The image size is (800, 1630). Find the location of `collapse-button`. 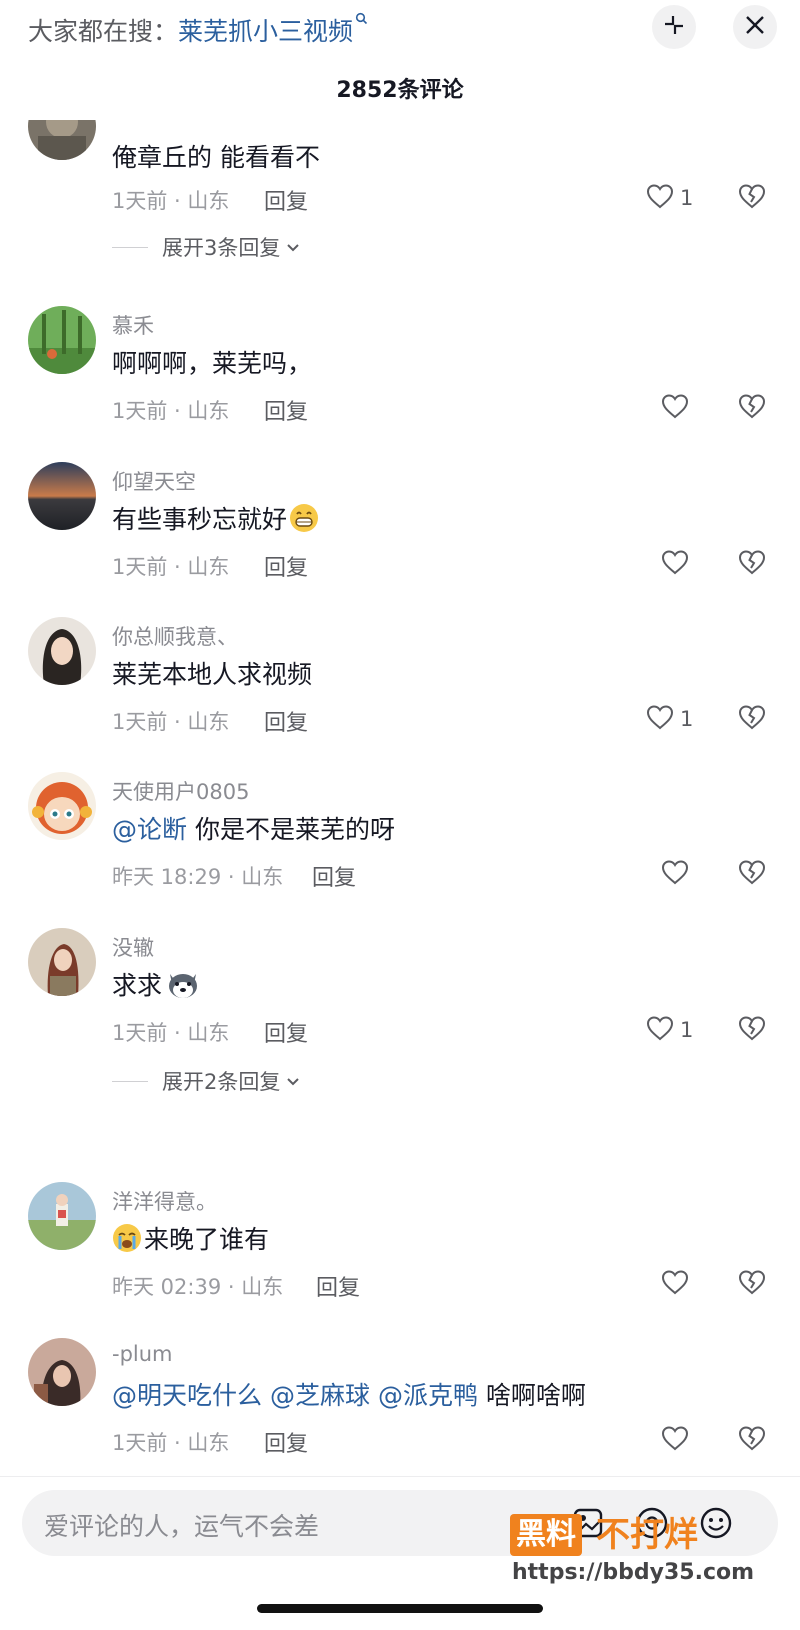

collapse-button is located at coordinates (674, 27).